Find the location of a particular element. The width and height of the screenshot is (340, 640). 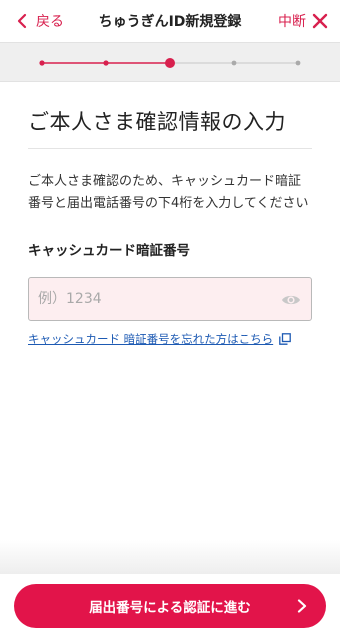

pin-input-container is located at coordinates (170, 299).